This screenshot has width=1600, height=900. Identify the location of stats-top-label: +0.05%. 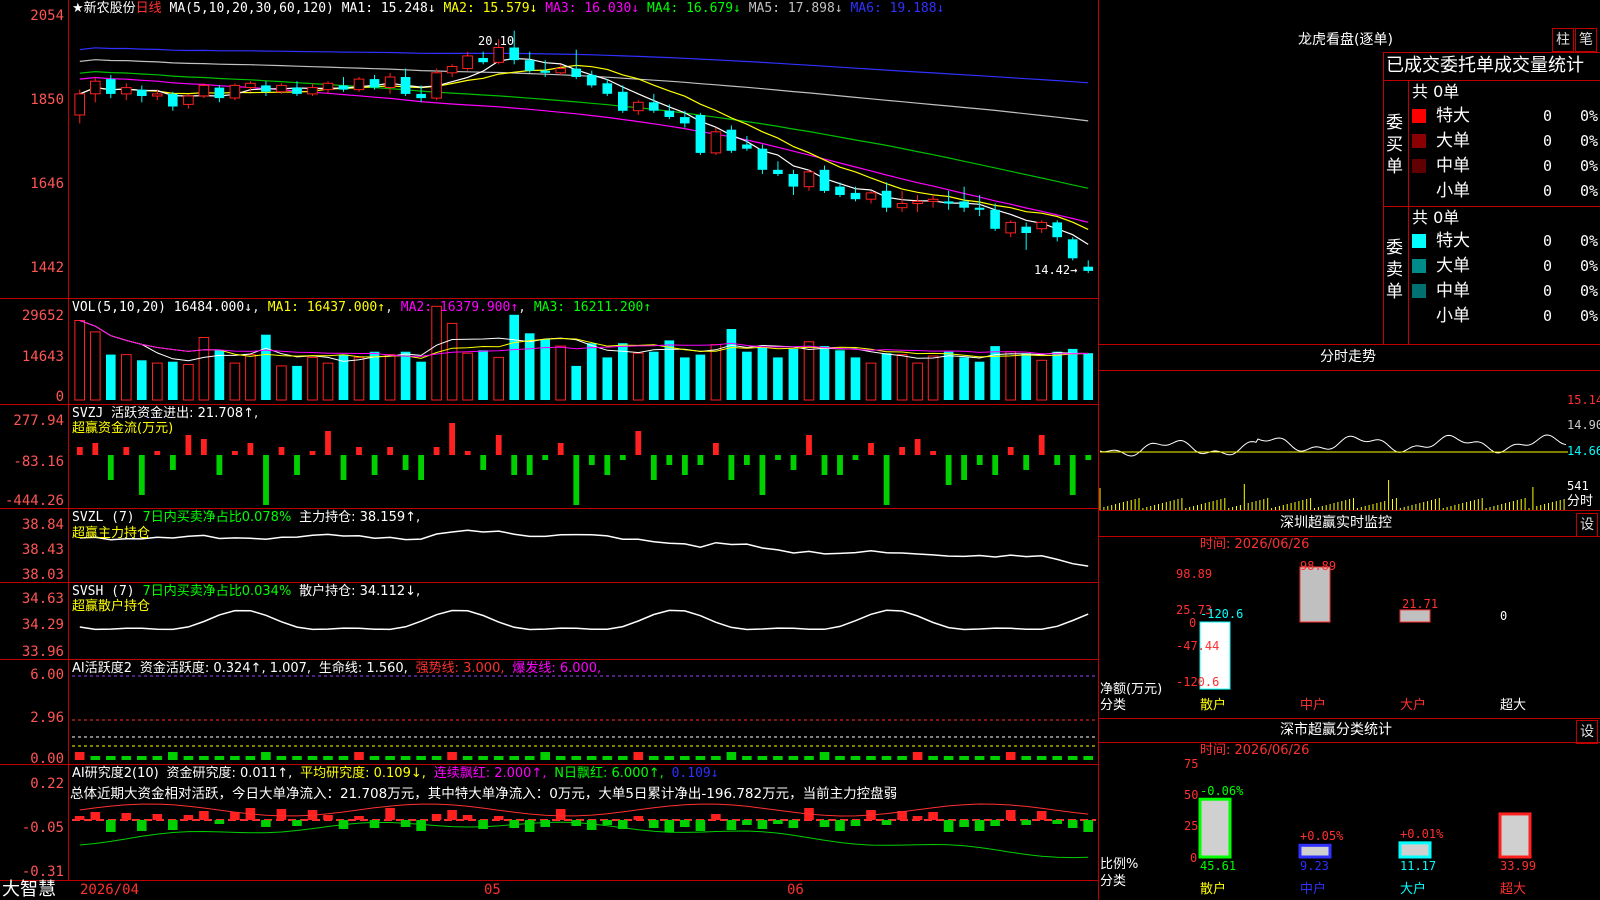
(1322, 836).